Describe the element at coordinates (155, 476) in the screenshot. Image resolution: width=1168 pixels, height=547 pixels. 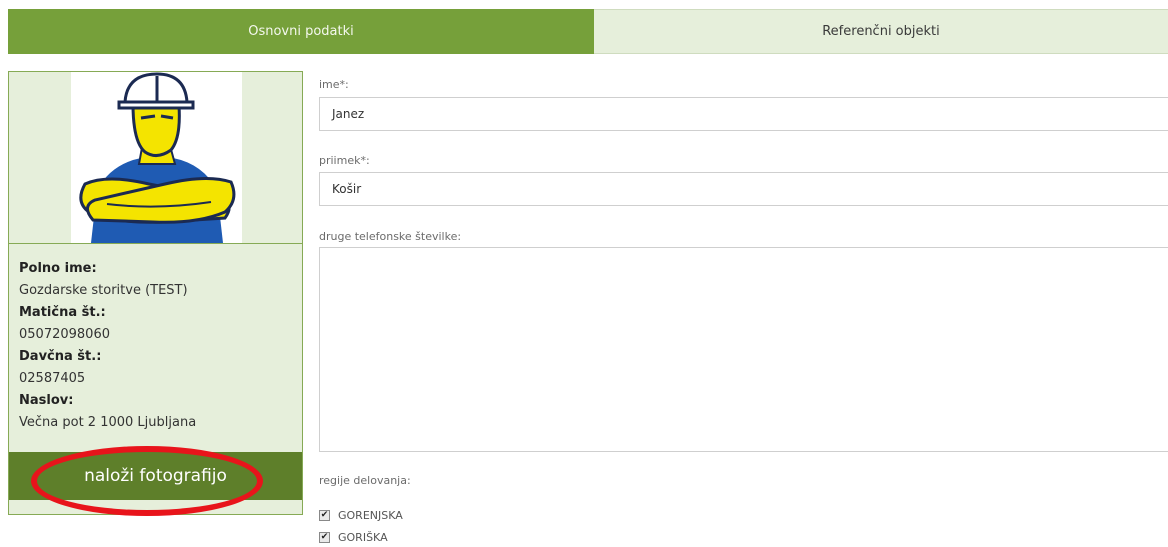
I see `upload-photo-button: naloži fotografijo` at that location.